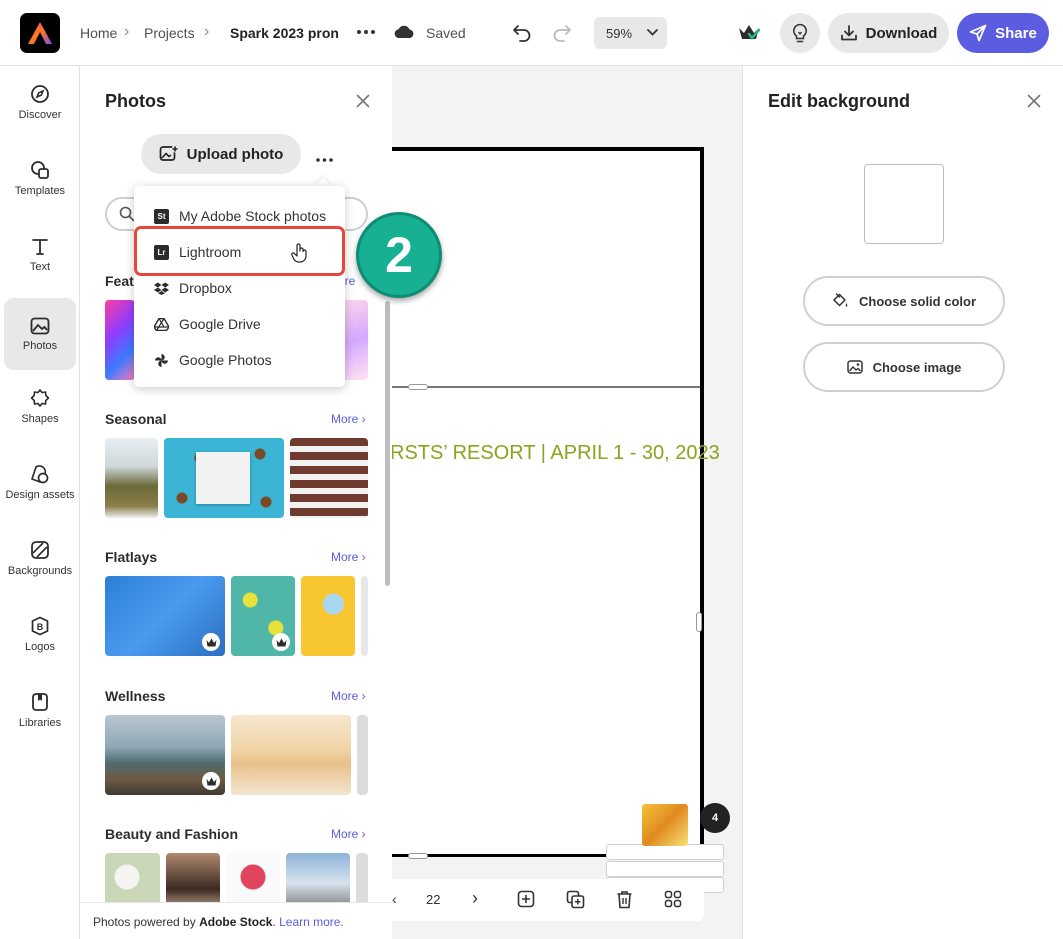  I want to click on rail-label: Libraries, so click(40, 722).